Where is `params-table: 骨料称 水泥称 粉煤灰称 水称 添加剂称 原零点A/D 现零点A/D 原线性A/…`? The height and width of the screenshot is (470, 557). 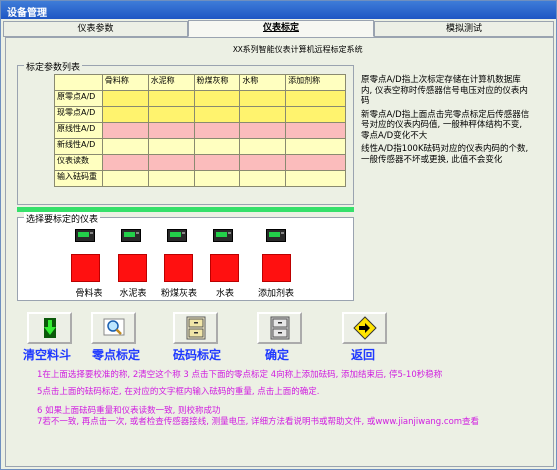
params-table: 骨料称 水泥称 粉煤灰称 水称 添加剂称 原零点A/D 现零点A/D 原线性A/… is located at coordinates (200, 130).